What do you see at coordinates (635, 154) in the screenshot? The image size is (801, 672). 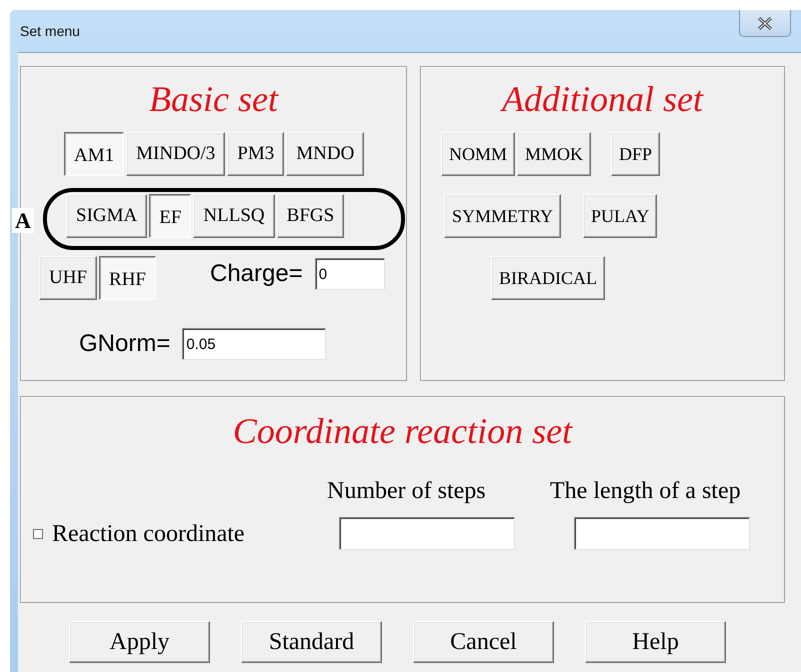 I see `option-button: DFP` at bounding box center [635, 154].